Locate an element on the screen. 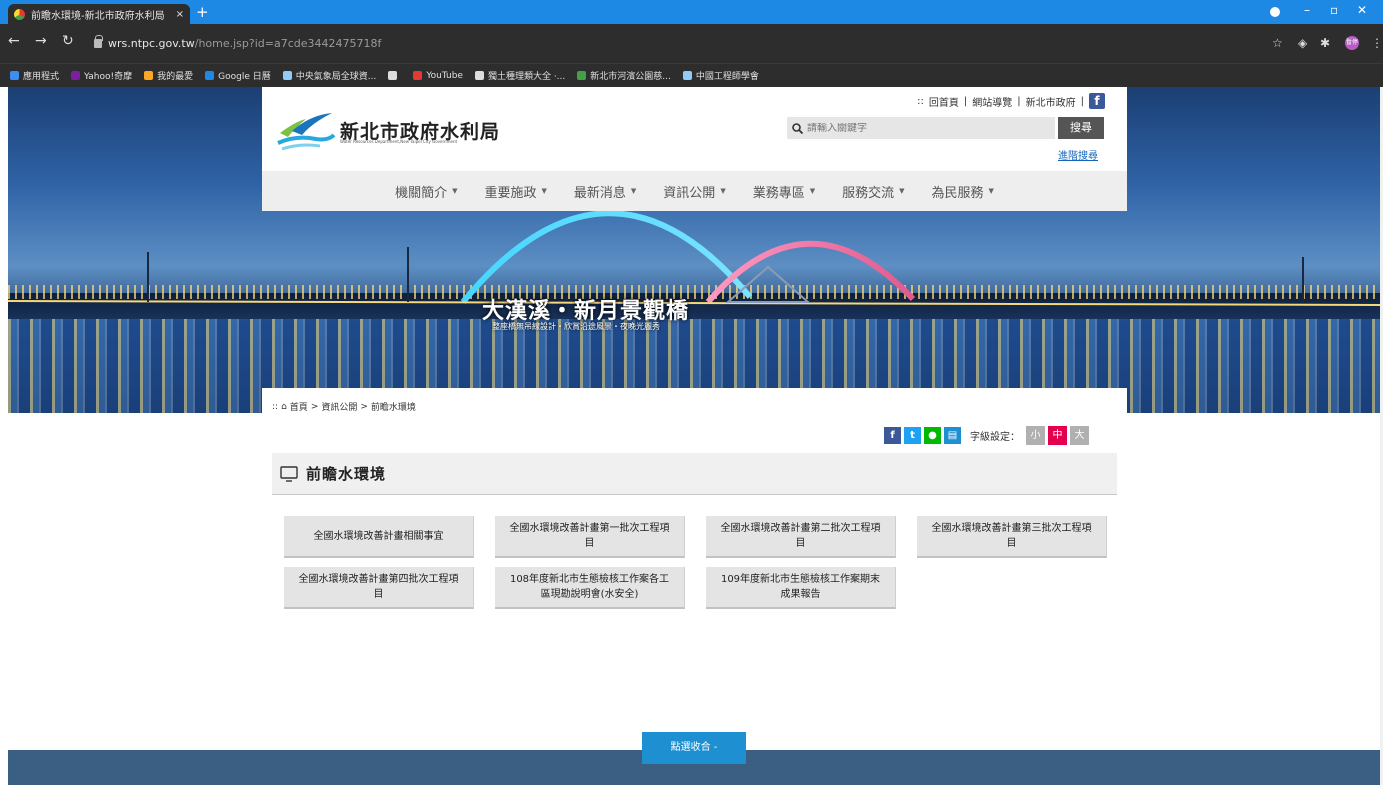 This screenshot has height=785, width=1383. bookmark-item: Google 日曆 is located at coordinates (238, 75).